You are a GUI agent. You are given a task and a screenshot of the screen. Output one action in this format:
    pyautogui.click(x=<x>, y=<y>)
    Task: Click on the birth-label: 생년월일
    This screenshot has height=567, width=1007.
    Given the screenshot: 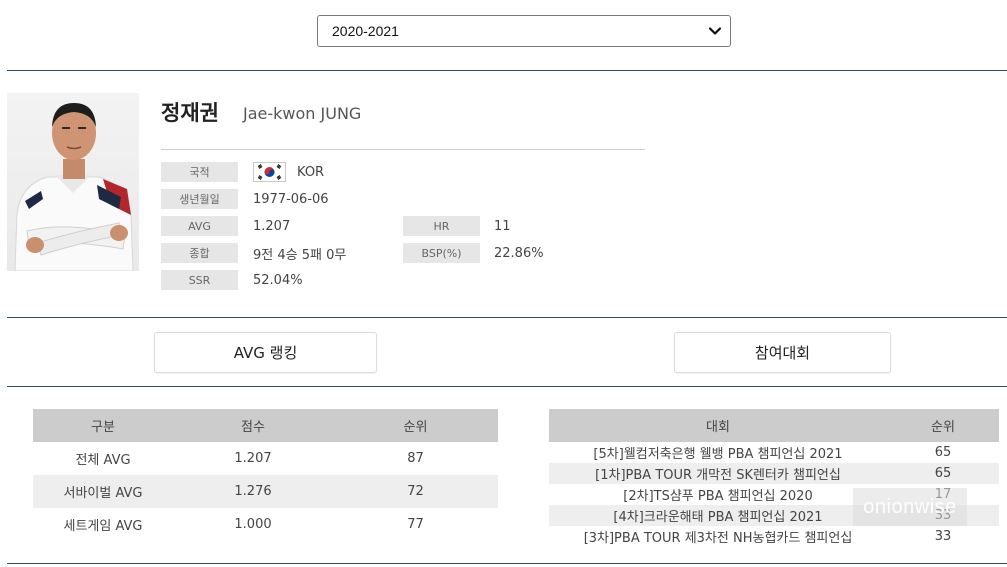 What is the action you would take?
    pyautogui.click(x=199, y=199)
    